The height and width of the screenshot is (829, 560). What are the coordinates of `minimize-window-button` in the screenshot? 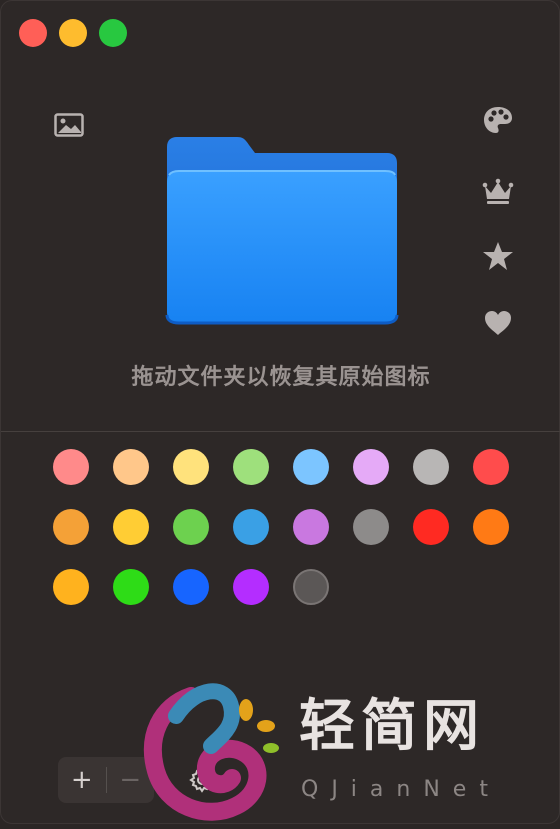 It's located at (73, 33).